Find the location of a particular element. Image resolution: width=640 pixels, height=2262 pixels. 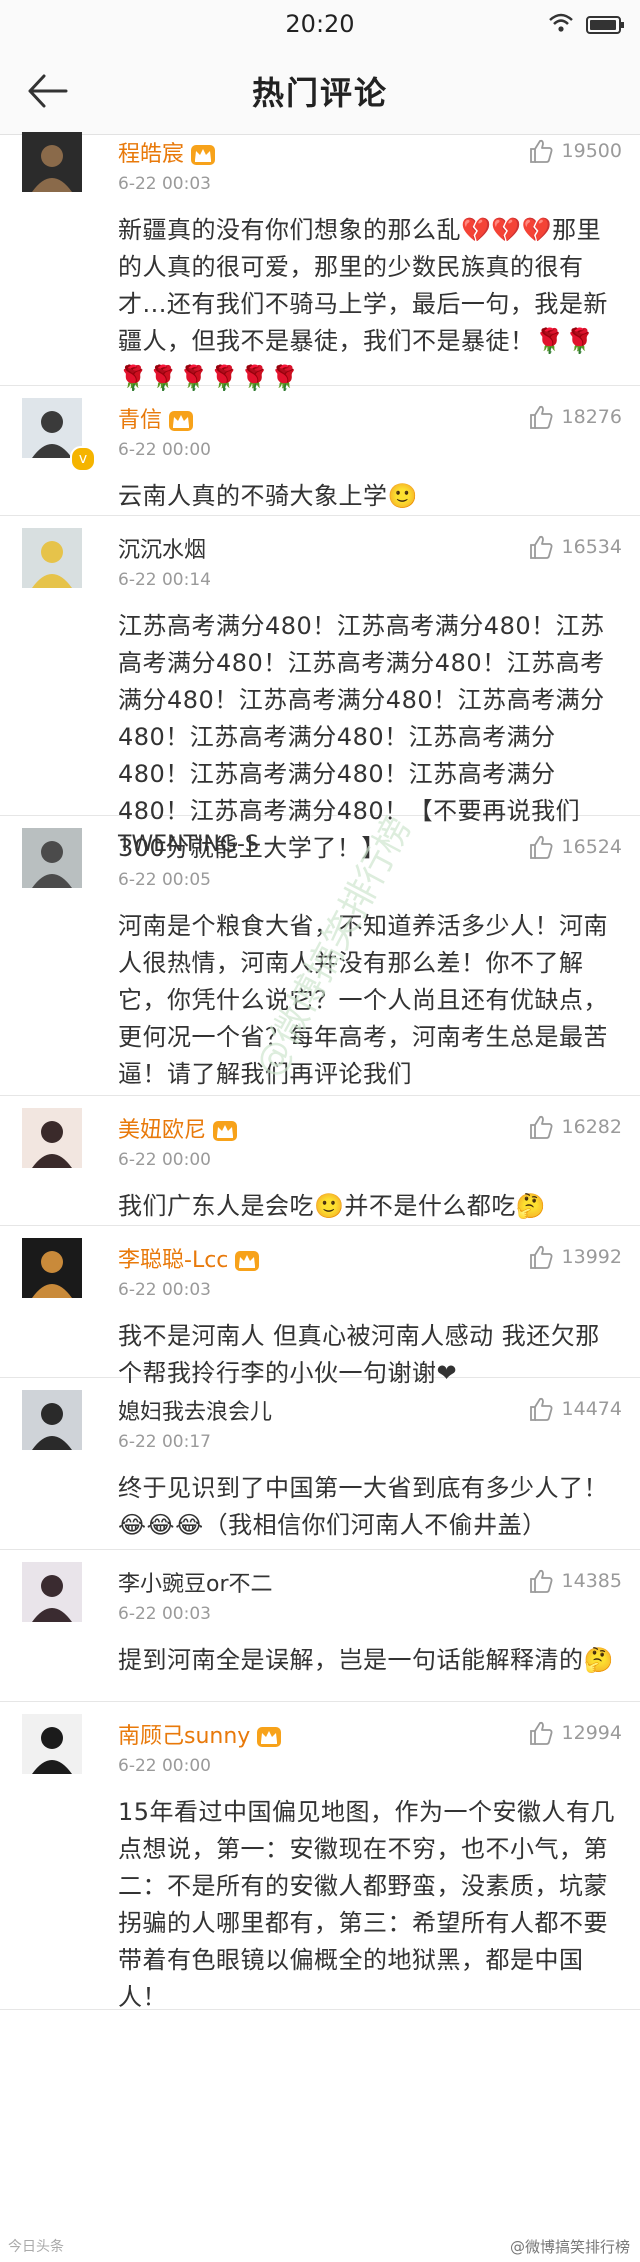

like-button: 14385 is located at coordinates (575, 1581).